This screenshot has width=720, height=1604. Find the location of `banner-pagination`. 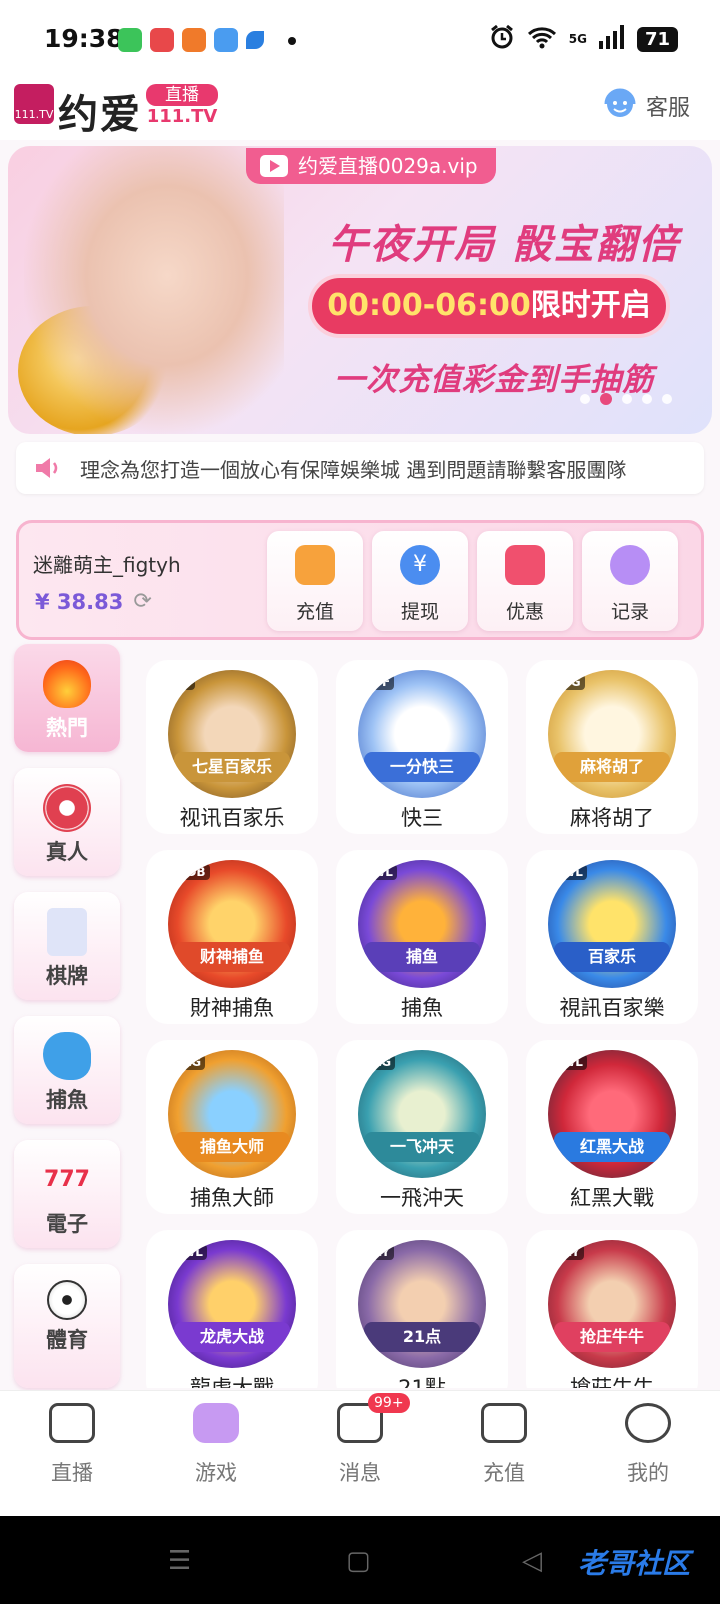

banner-pagination is located at coordinates (626, 399).